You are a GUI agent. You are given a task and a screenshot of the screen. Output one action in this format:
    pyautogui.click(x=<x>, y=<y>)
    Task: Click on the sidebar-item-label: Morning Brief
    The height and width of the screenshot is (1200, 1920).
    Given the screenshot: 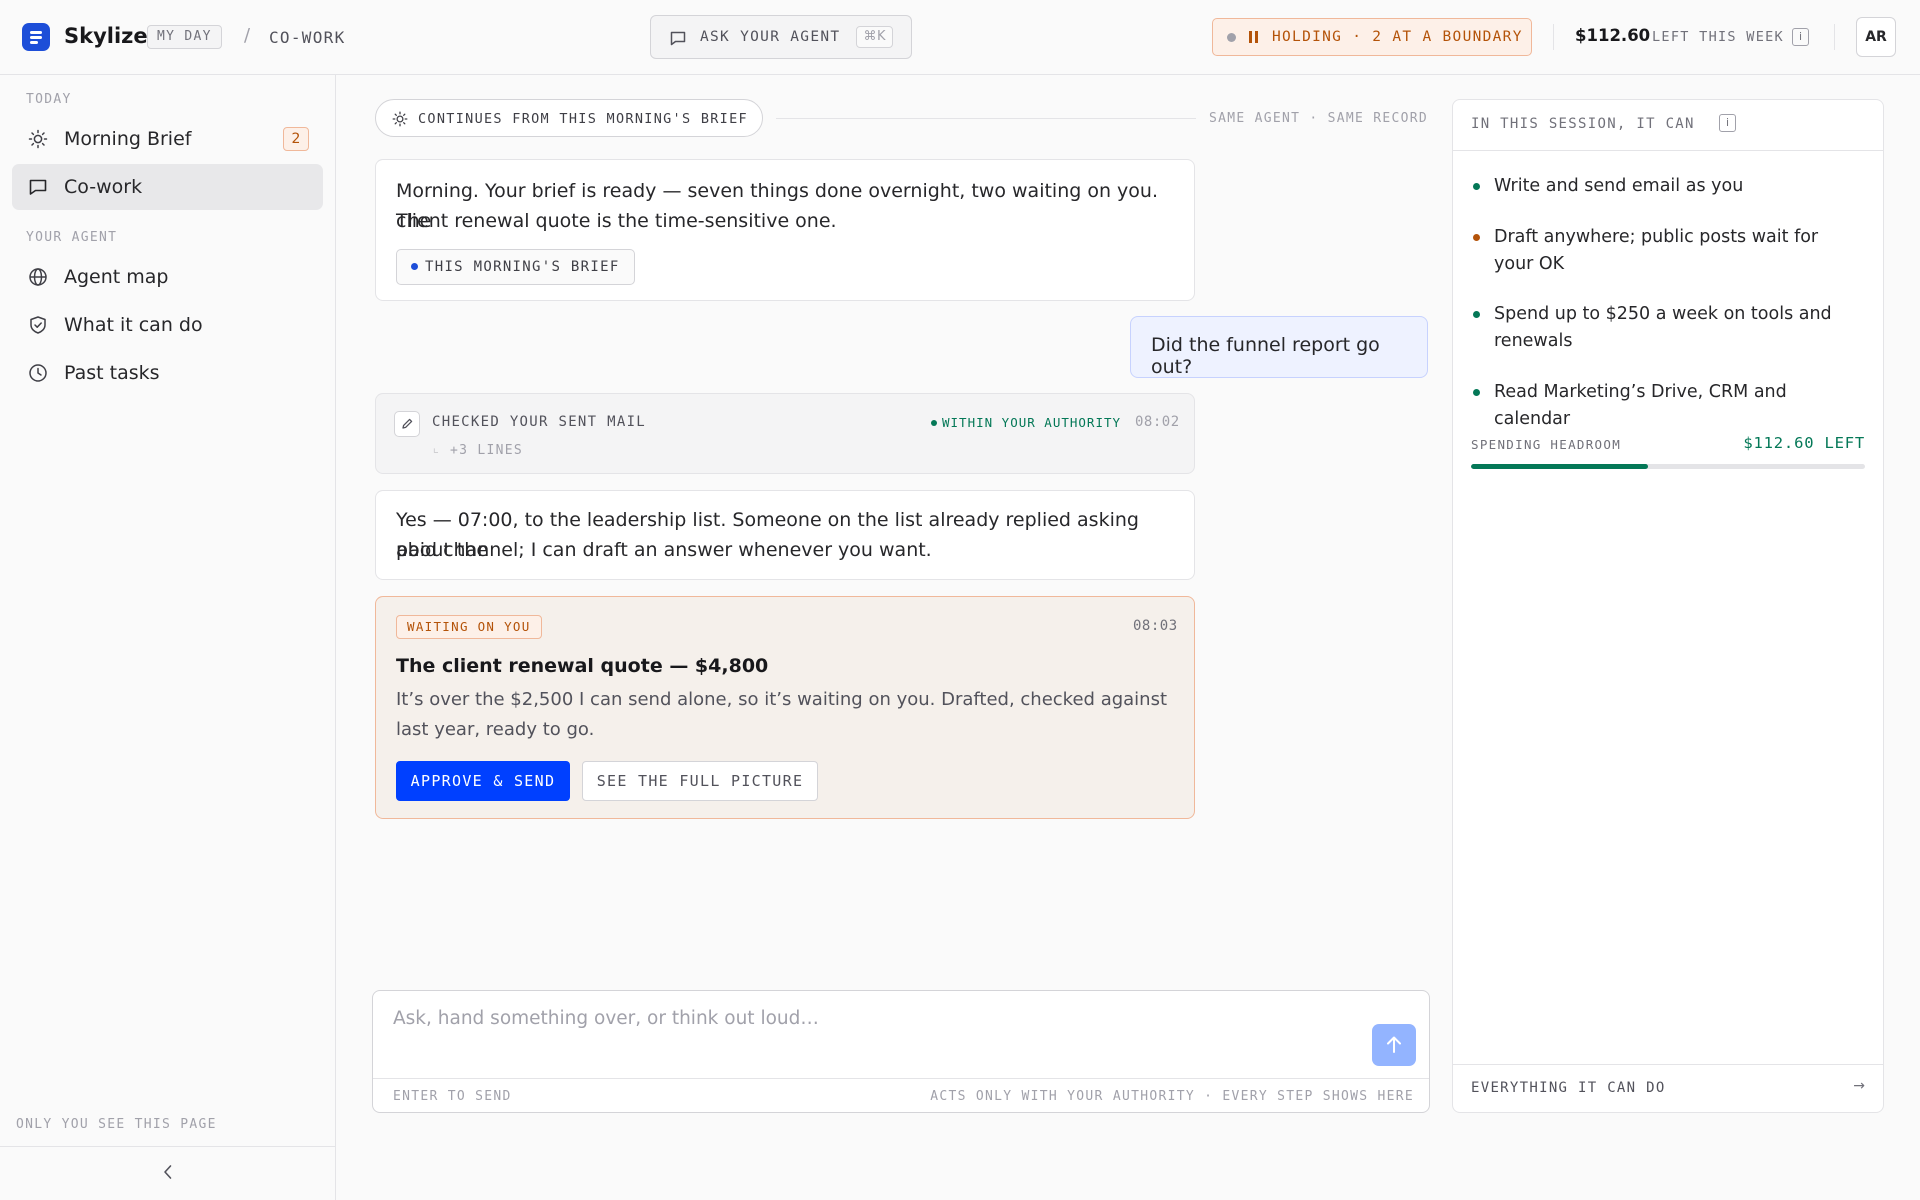 What is the action you would take?
    pyautogui.click(x=128, y=139)
    